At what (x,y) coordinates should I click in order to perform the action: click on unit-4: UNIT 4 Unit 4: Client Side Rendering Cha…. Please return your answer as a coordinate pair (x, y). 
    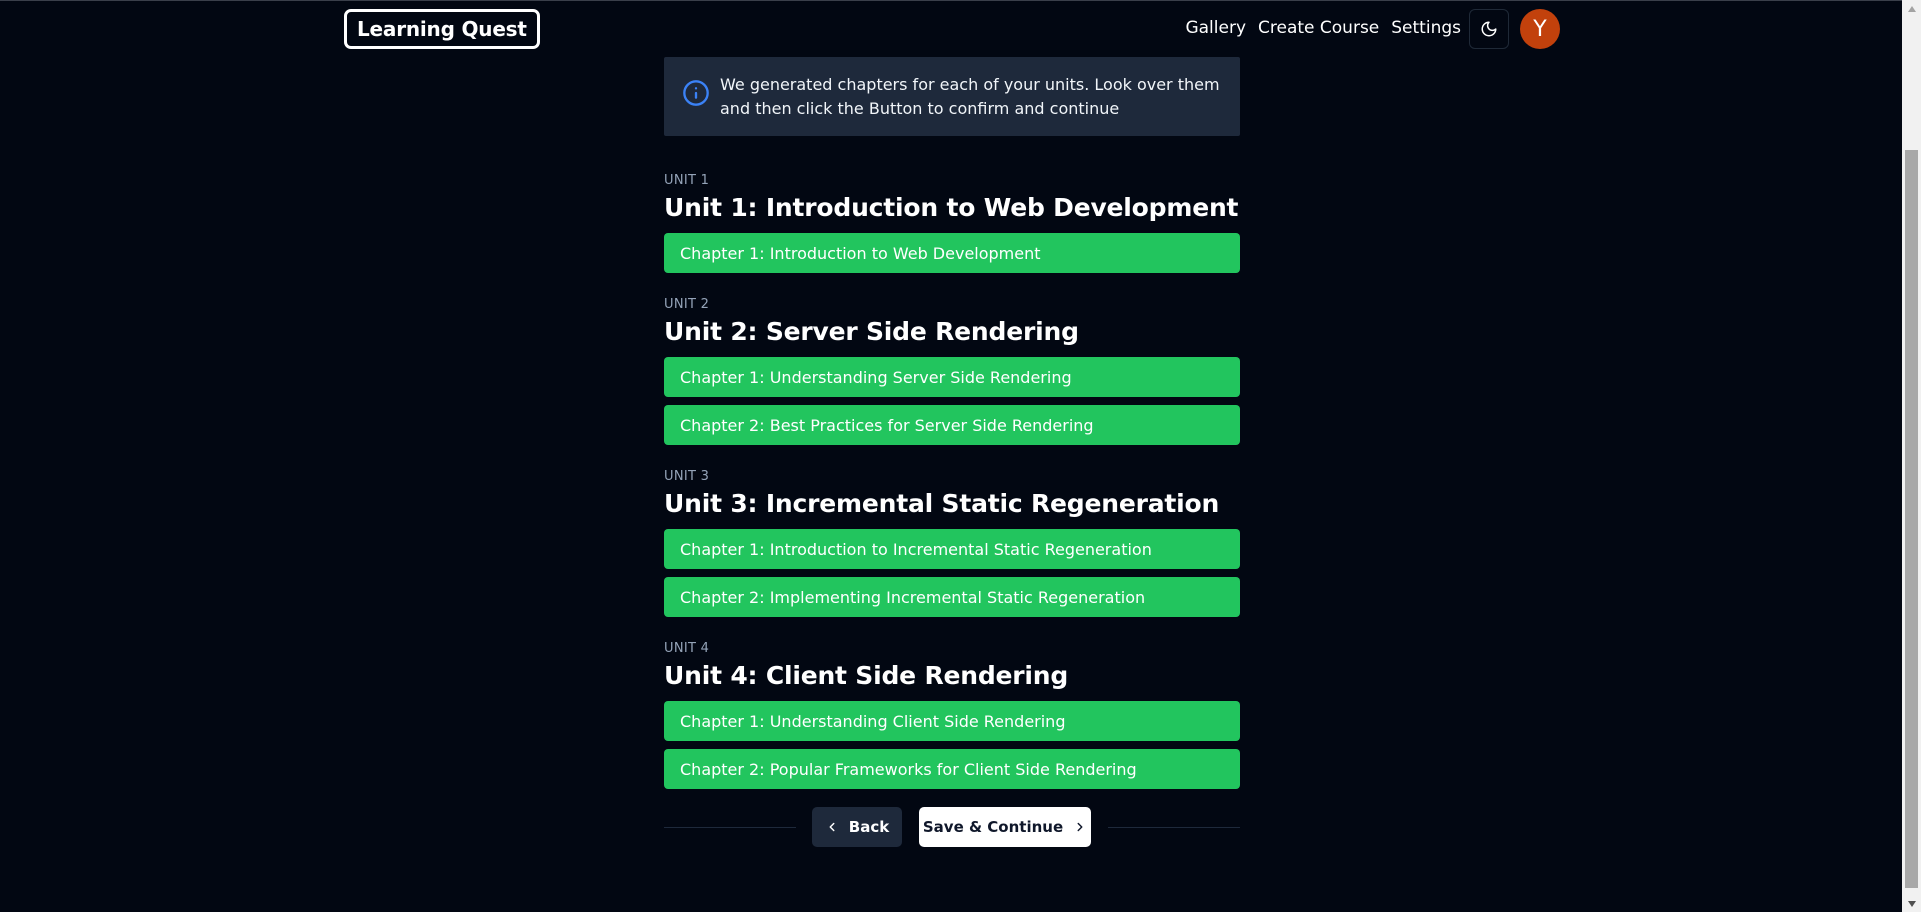
    Looking at the image, I should click on (952, 715).